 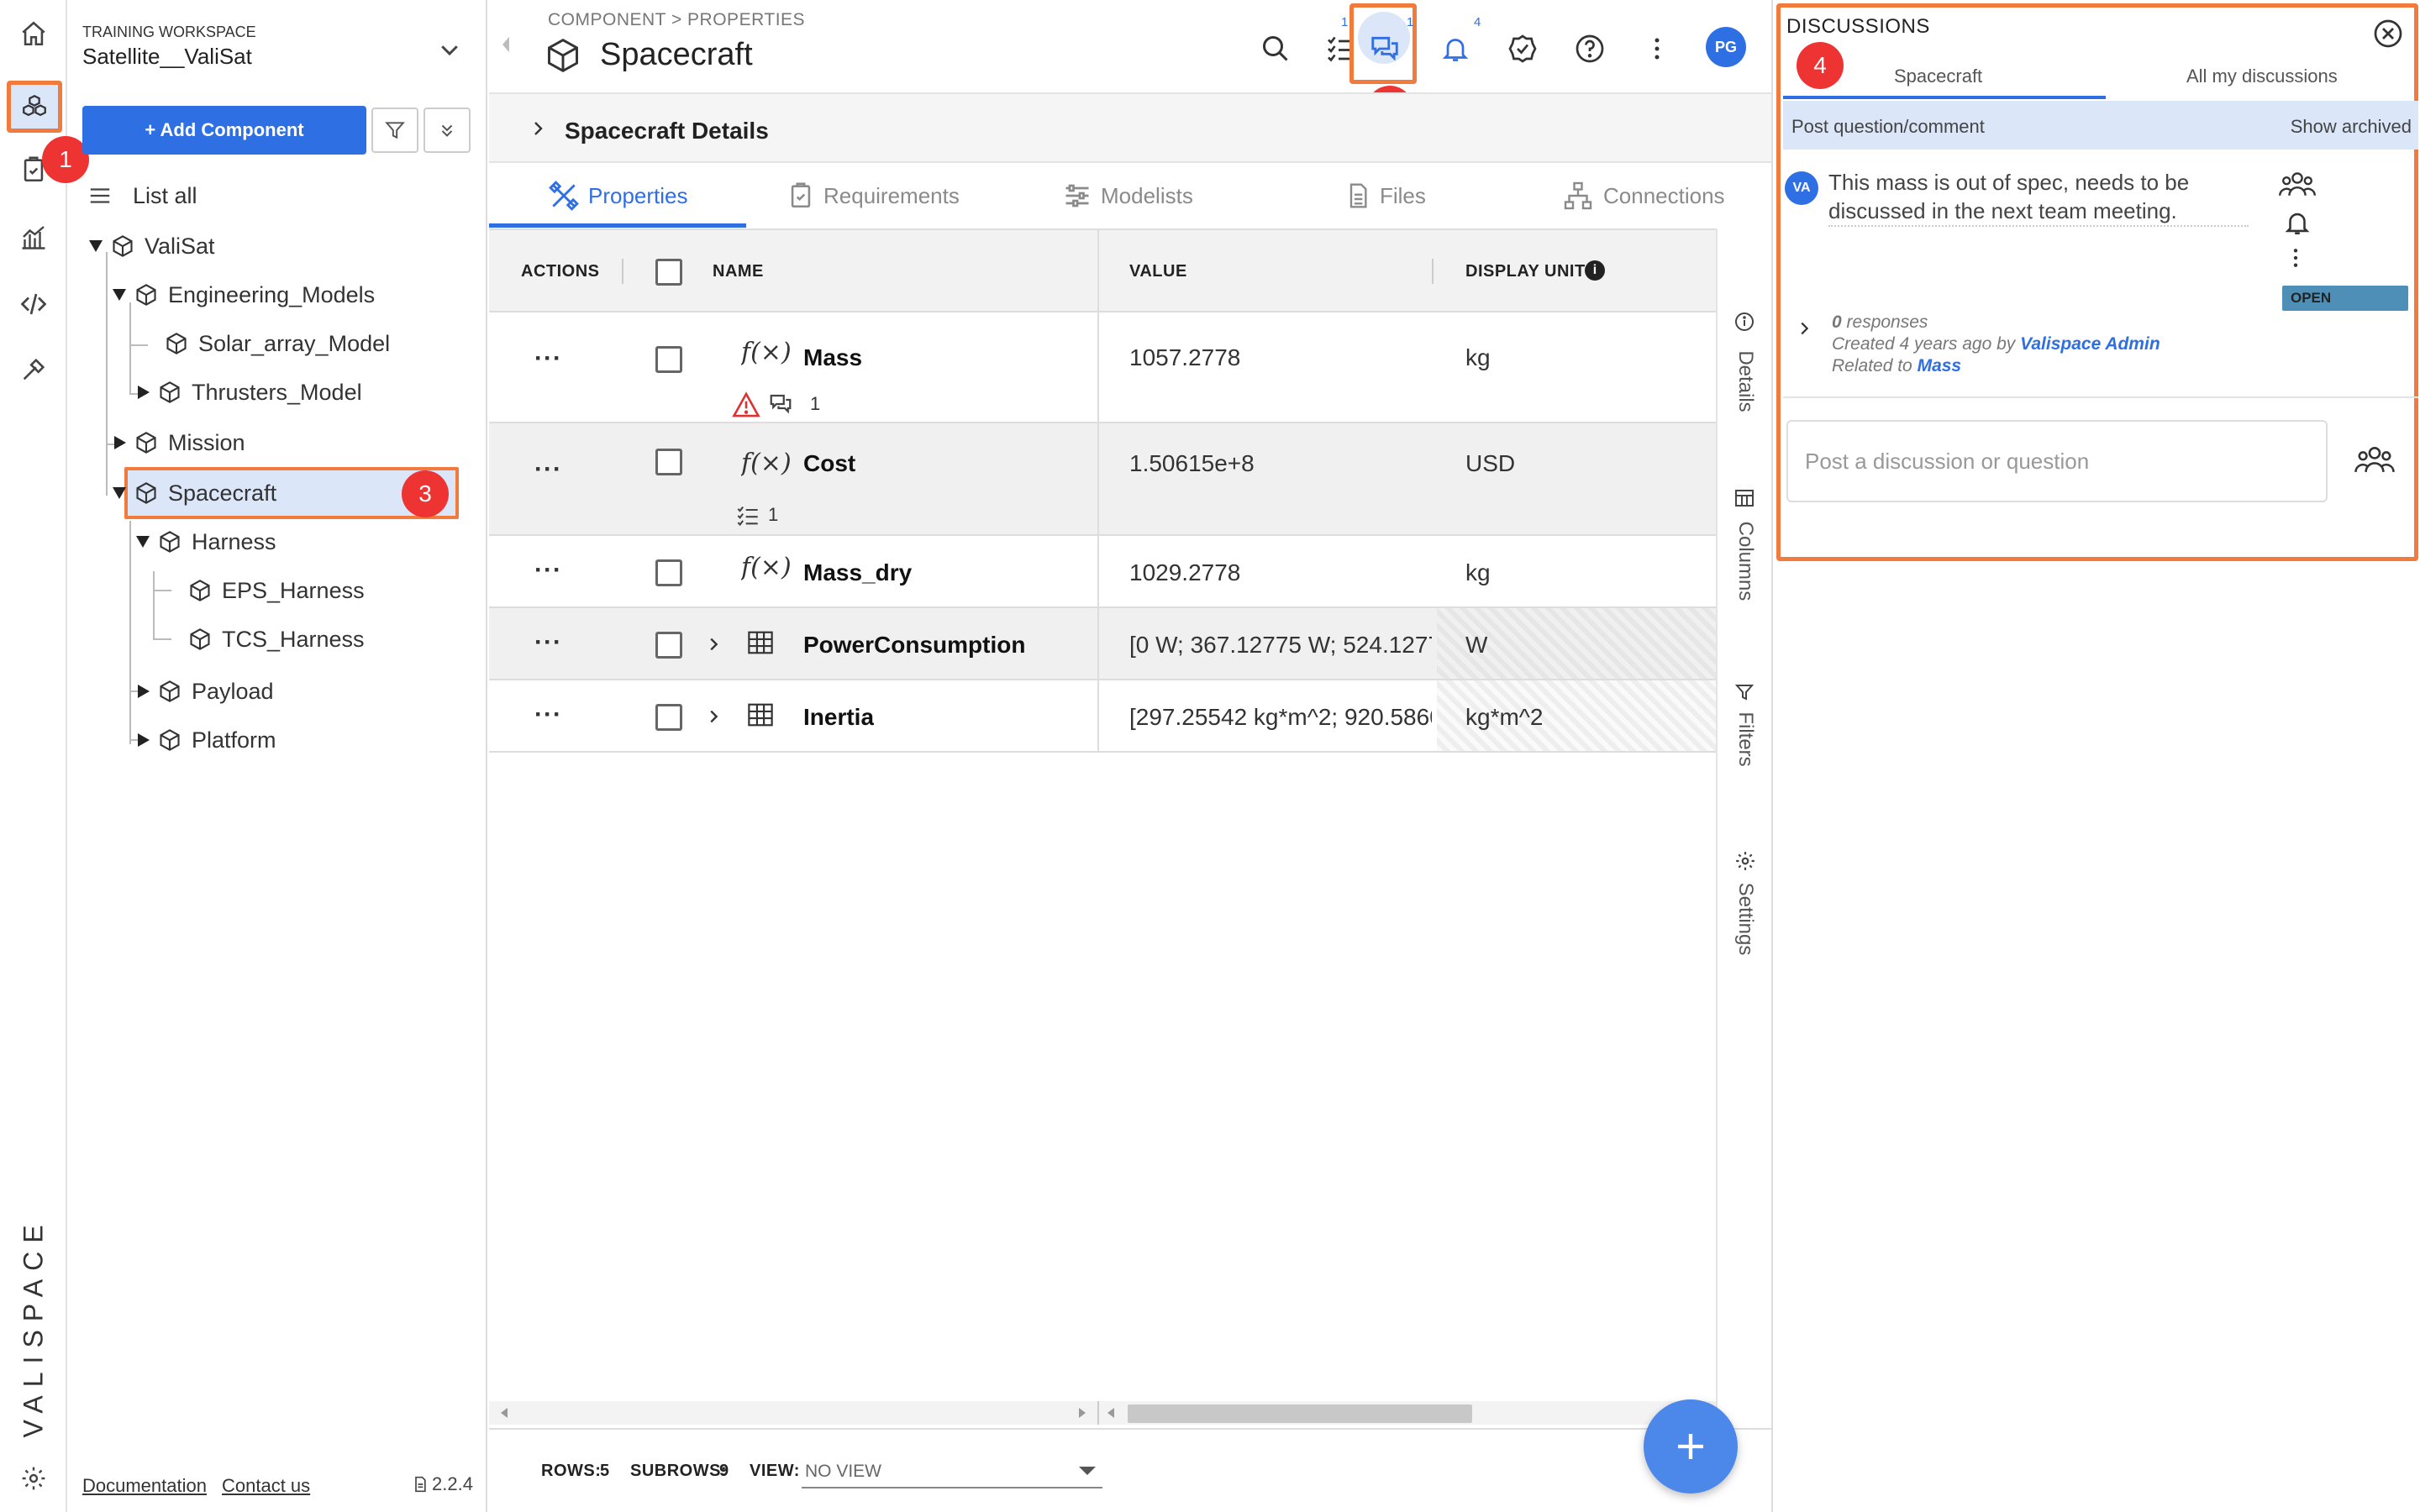 What do you see at coordinates (1589, 48) in the screenshot?
I see `help-icon` at bounding box center [1589, 48].